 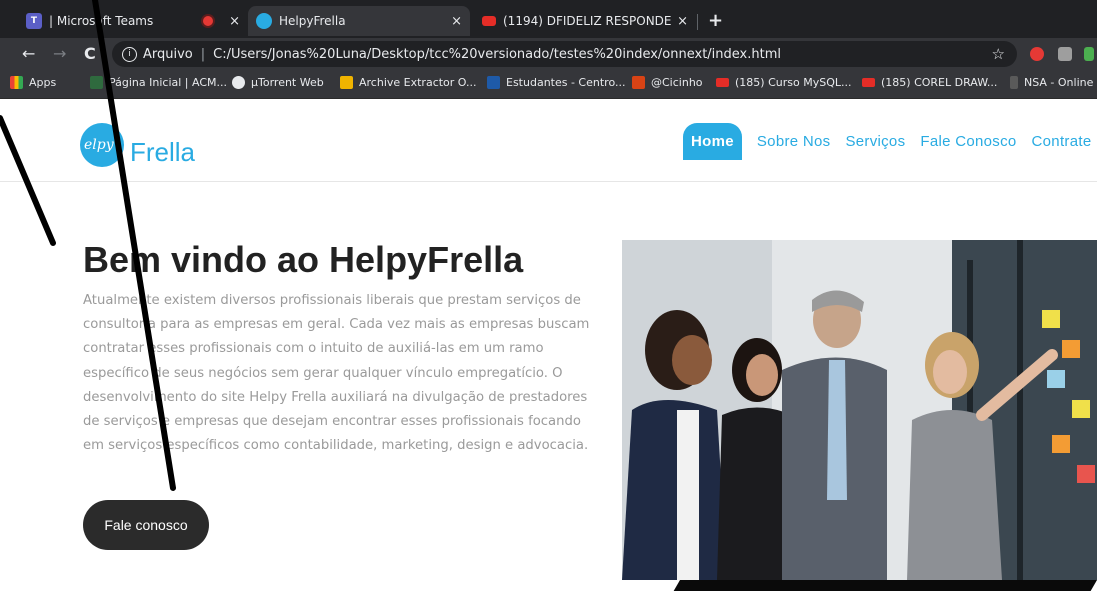 I want to click on apps-grid-icon, so click(x=16, y=82).